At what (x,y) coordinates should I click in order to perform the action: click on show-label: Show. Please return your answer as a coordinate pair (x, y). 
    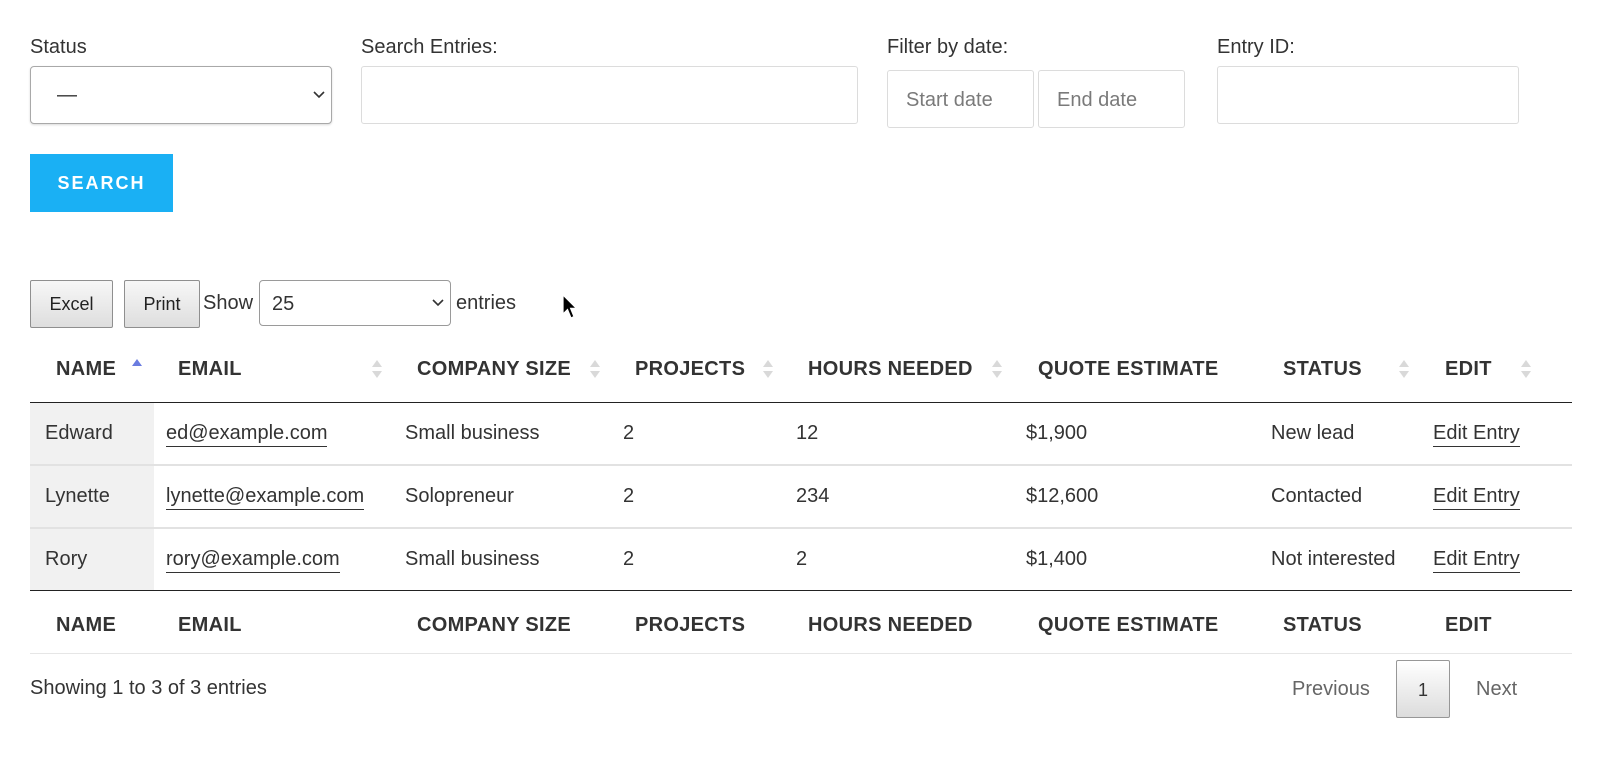
    Looking at the image, I should click on (228, 303).